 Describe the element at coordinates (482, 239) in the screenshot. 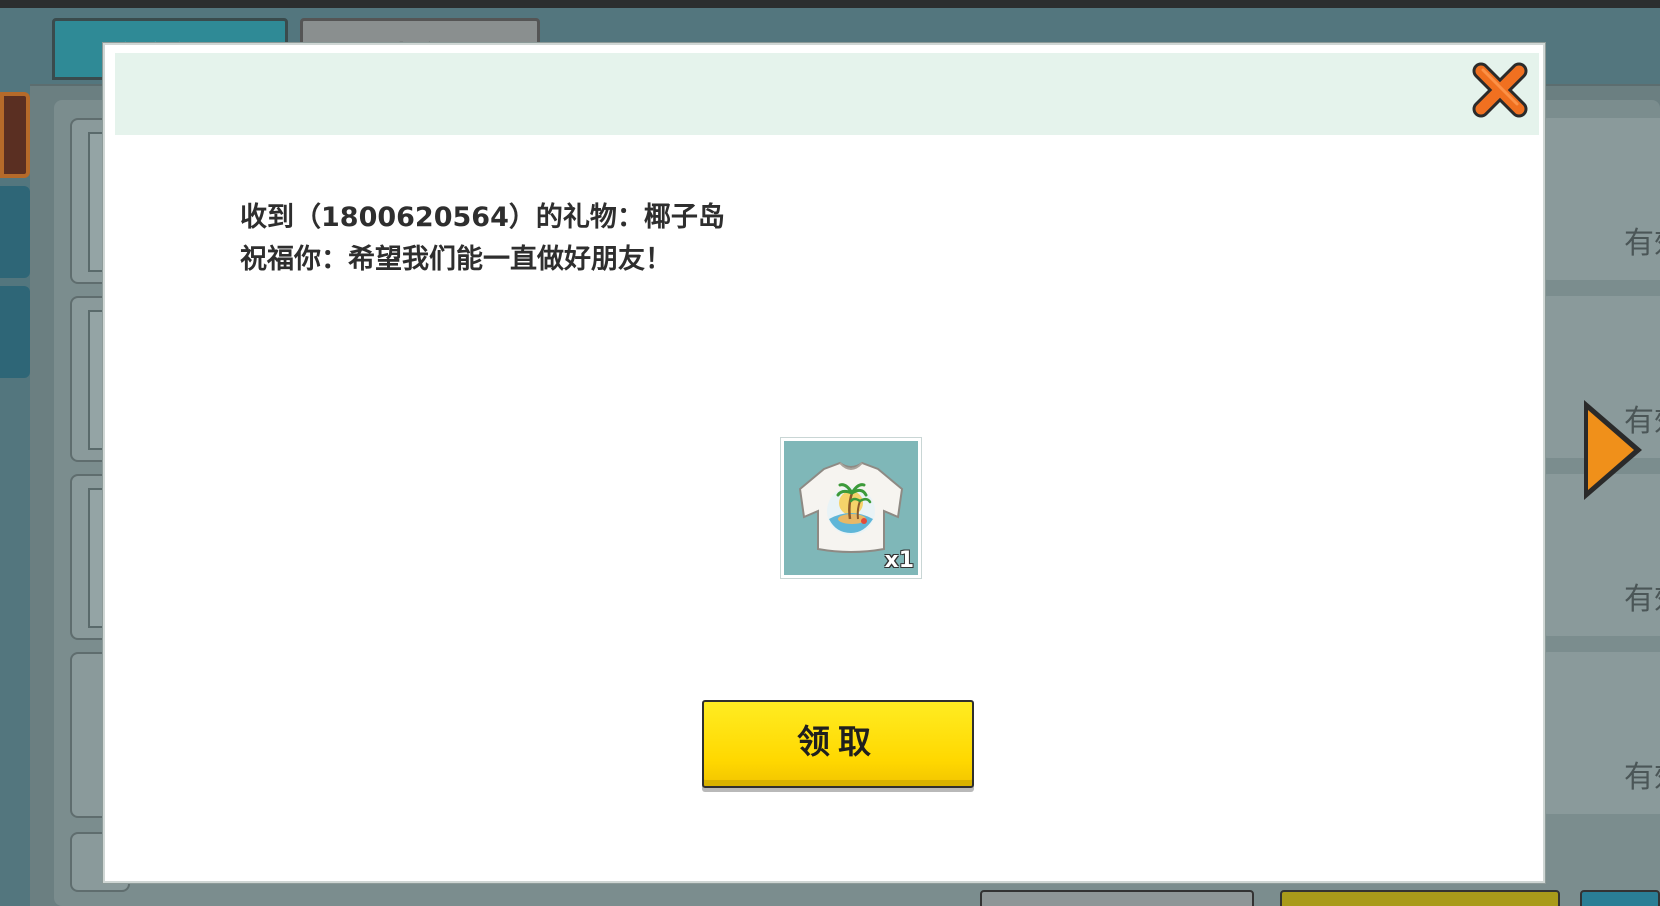

I see `gift-message: 收到（1800620564）的礼物：椰子岛 祝福你：希望我们能一直做好朋友！` at that location.